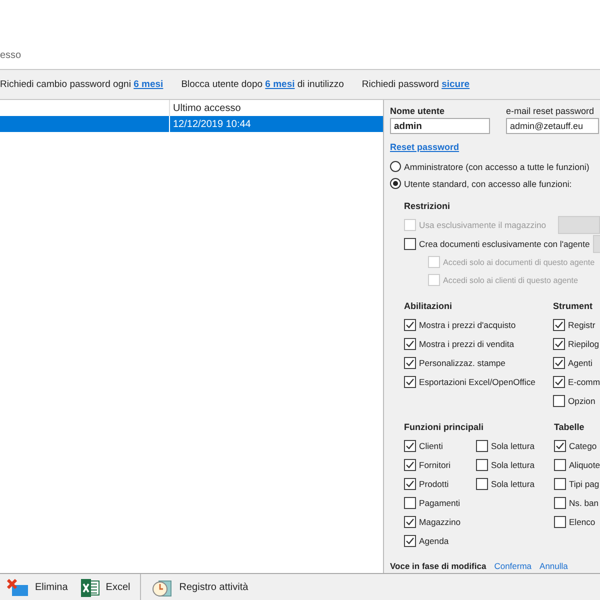 This screenshot has width=600, height=600. Describe the element at coordinates (513, 566) in the screenshot. I see `confirm-link: Conferma` at that location.